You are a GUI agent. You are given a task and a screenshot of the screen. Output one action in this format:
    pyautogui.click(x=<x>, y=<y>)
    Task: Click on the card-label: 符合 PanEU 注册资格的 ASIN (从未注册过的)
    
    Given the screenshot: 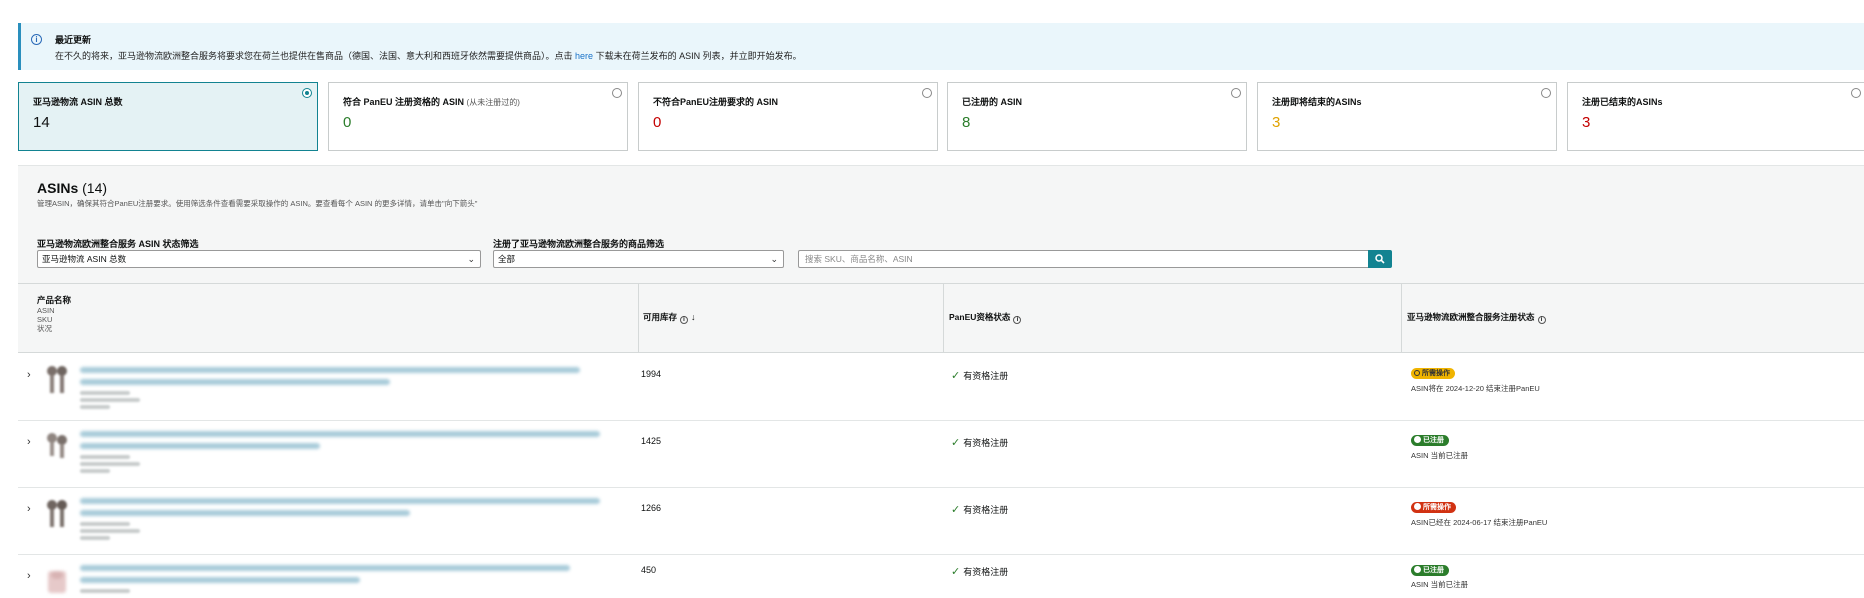 What is the action you would take?
    pyautogui.click(x=431, y=102)
    